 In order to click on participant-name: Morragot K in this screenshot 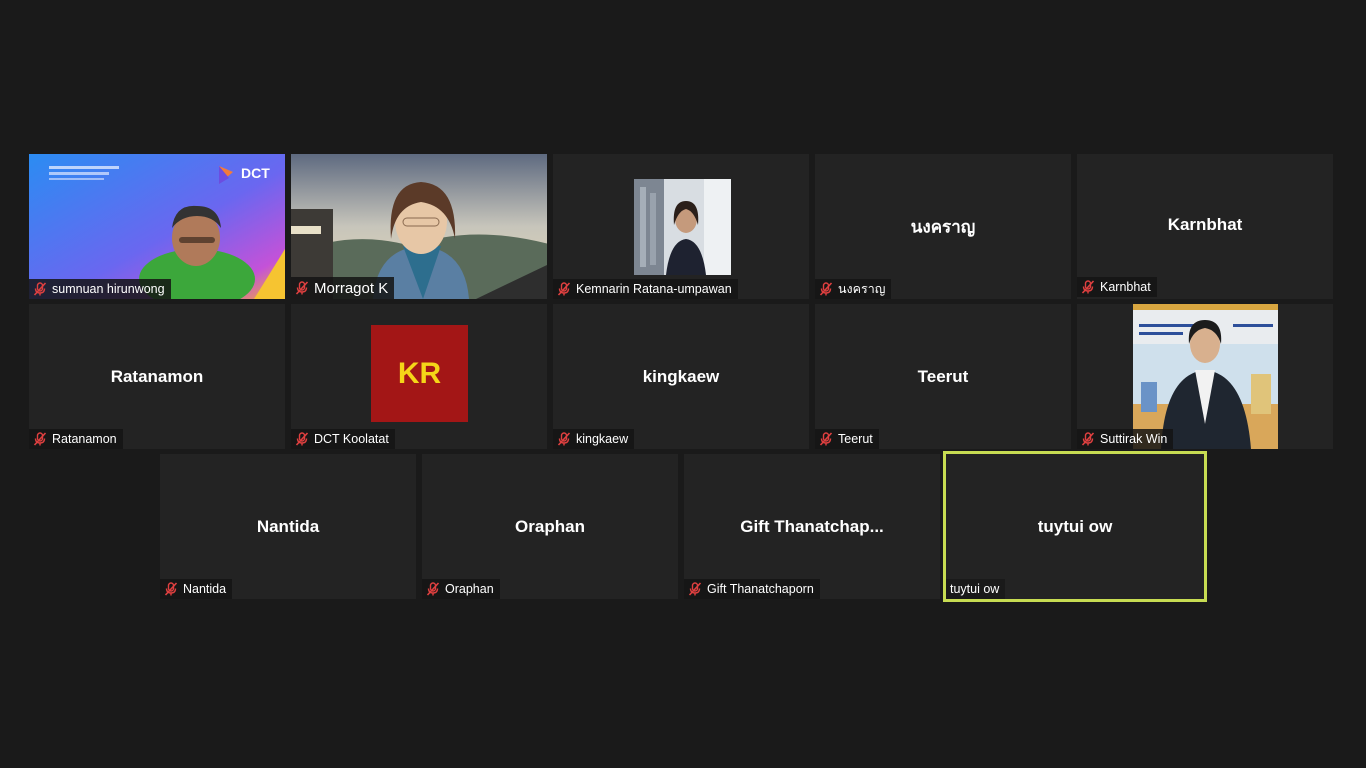, I will do `click(351, 288)`.